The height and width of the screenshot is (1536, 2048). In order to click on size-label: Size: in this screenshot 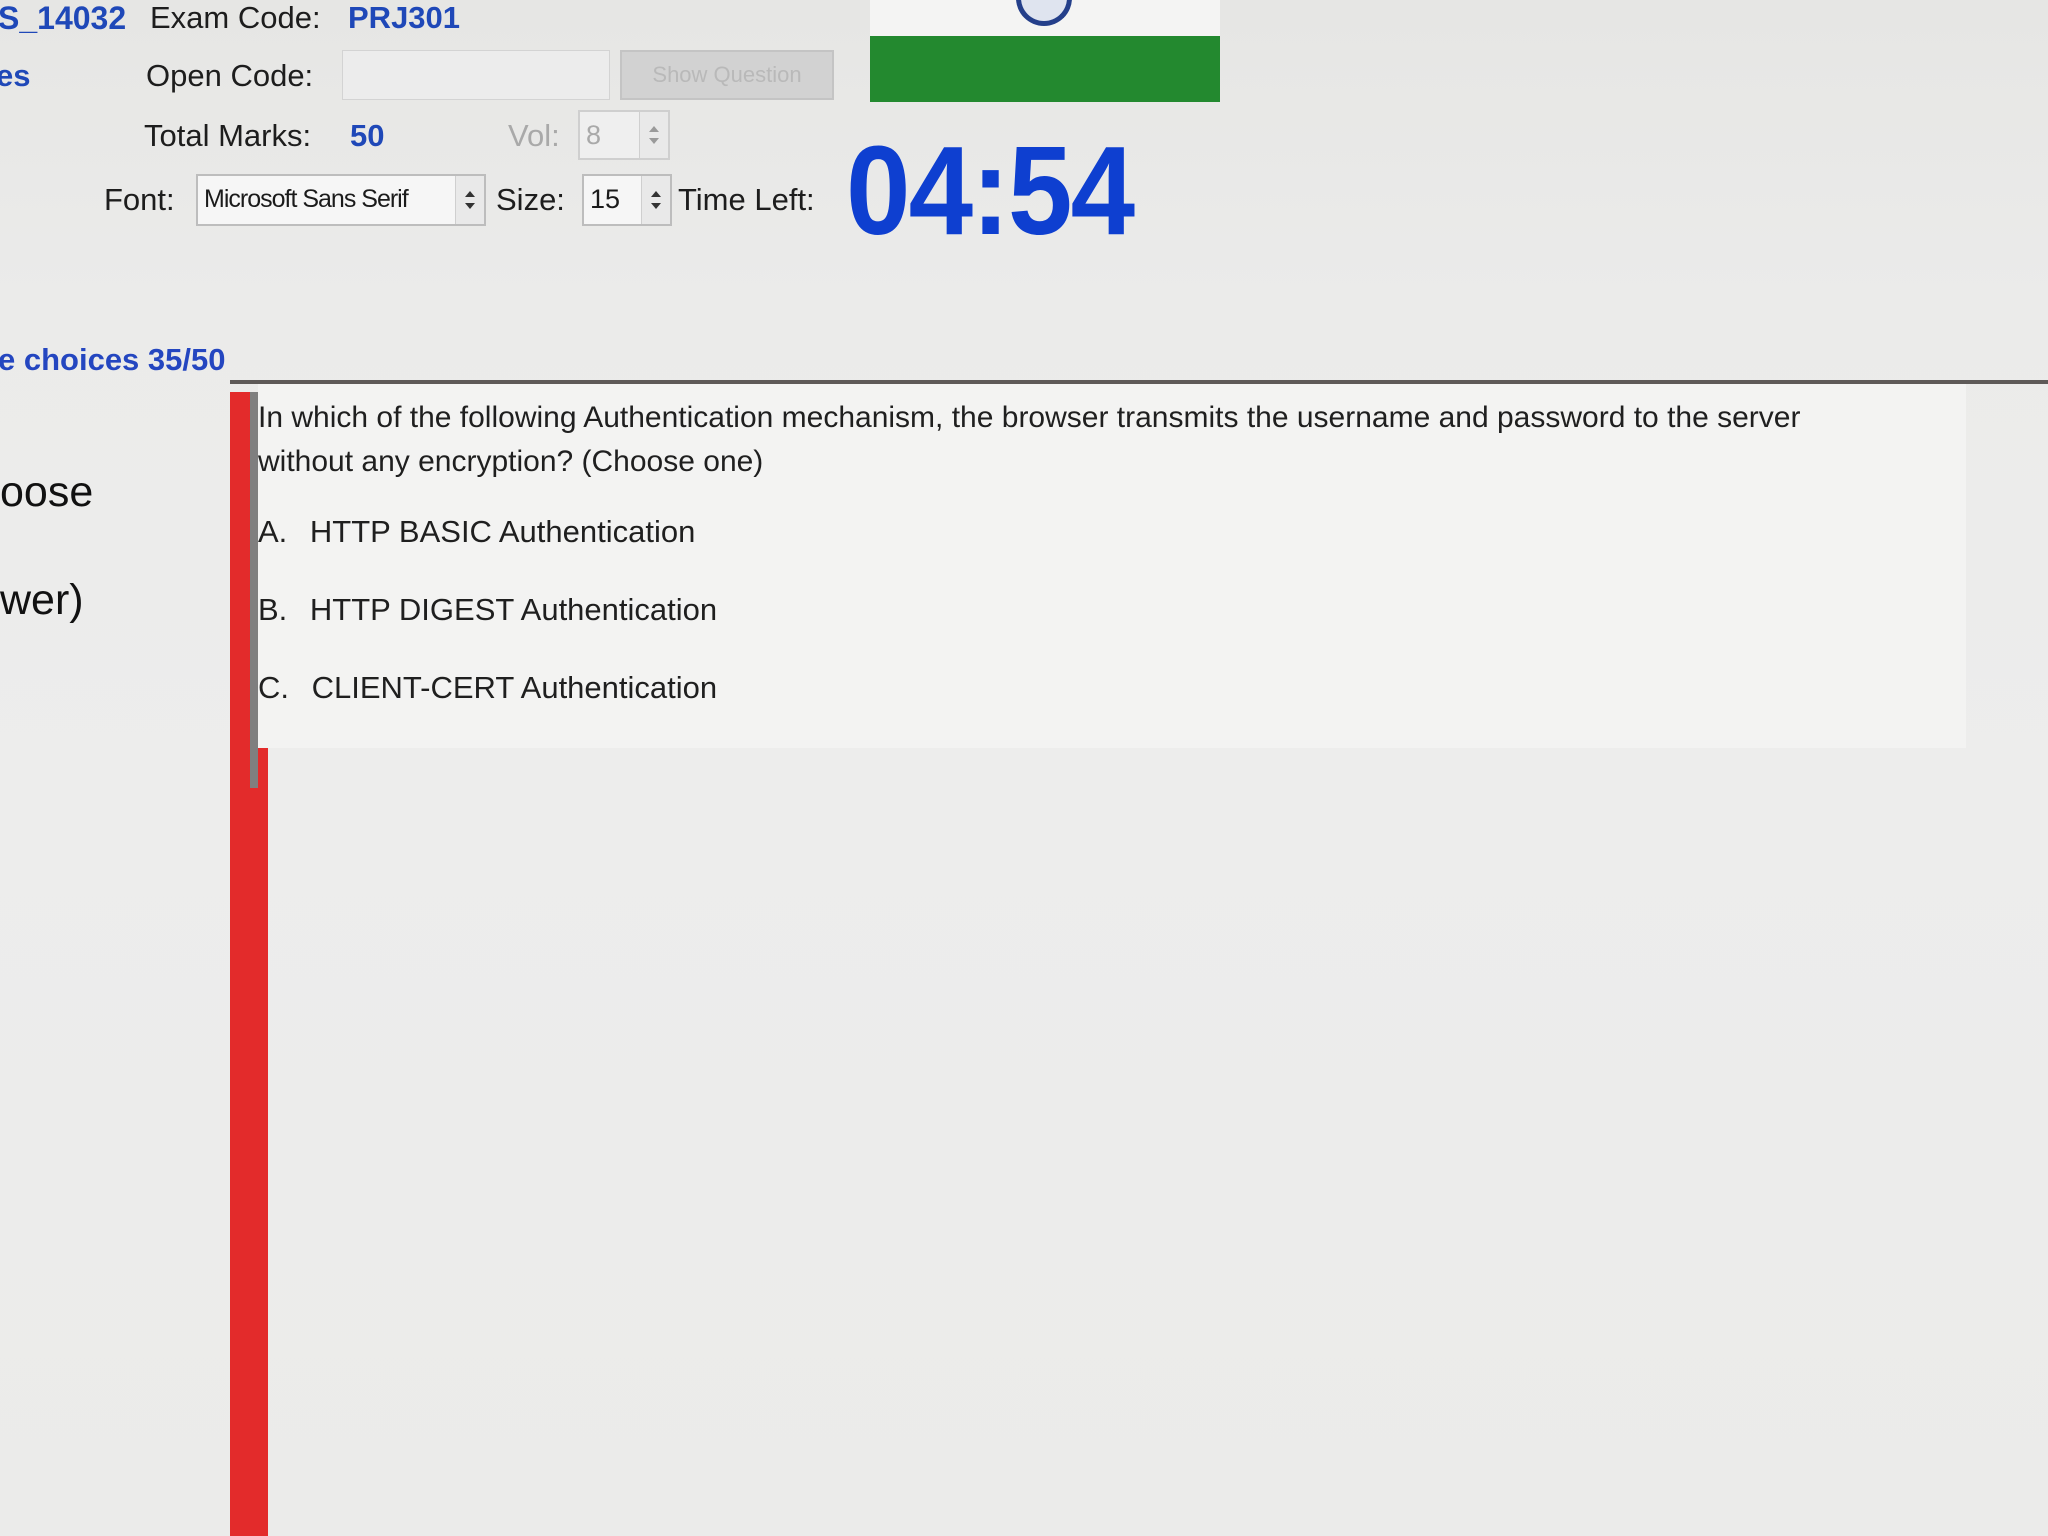, I will do `click(530, 199)`.